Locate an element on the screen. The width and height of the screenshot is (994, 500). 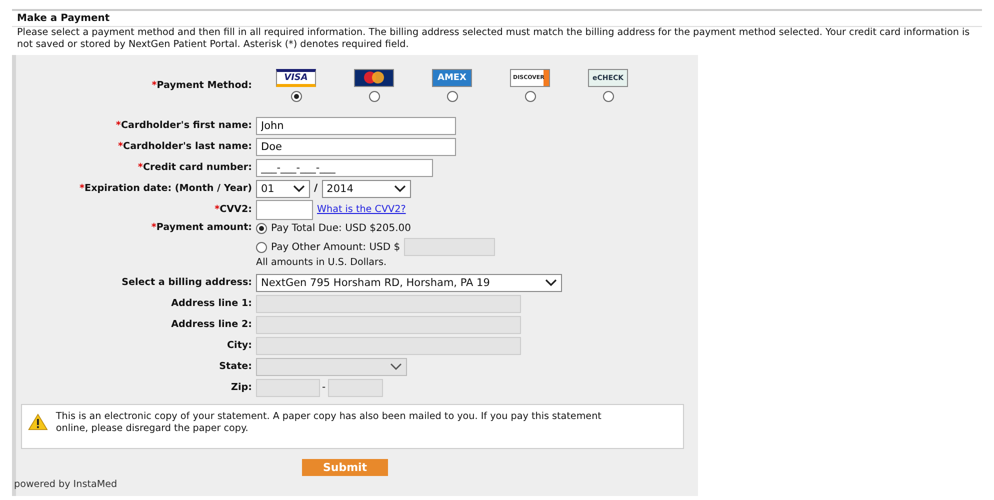
field-label: City: is located at coordinates (239, 345).